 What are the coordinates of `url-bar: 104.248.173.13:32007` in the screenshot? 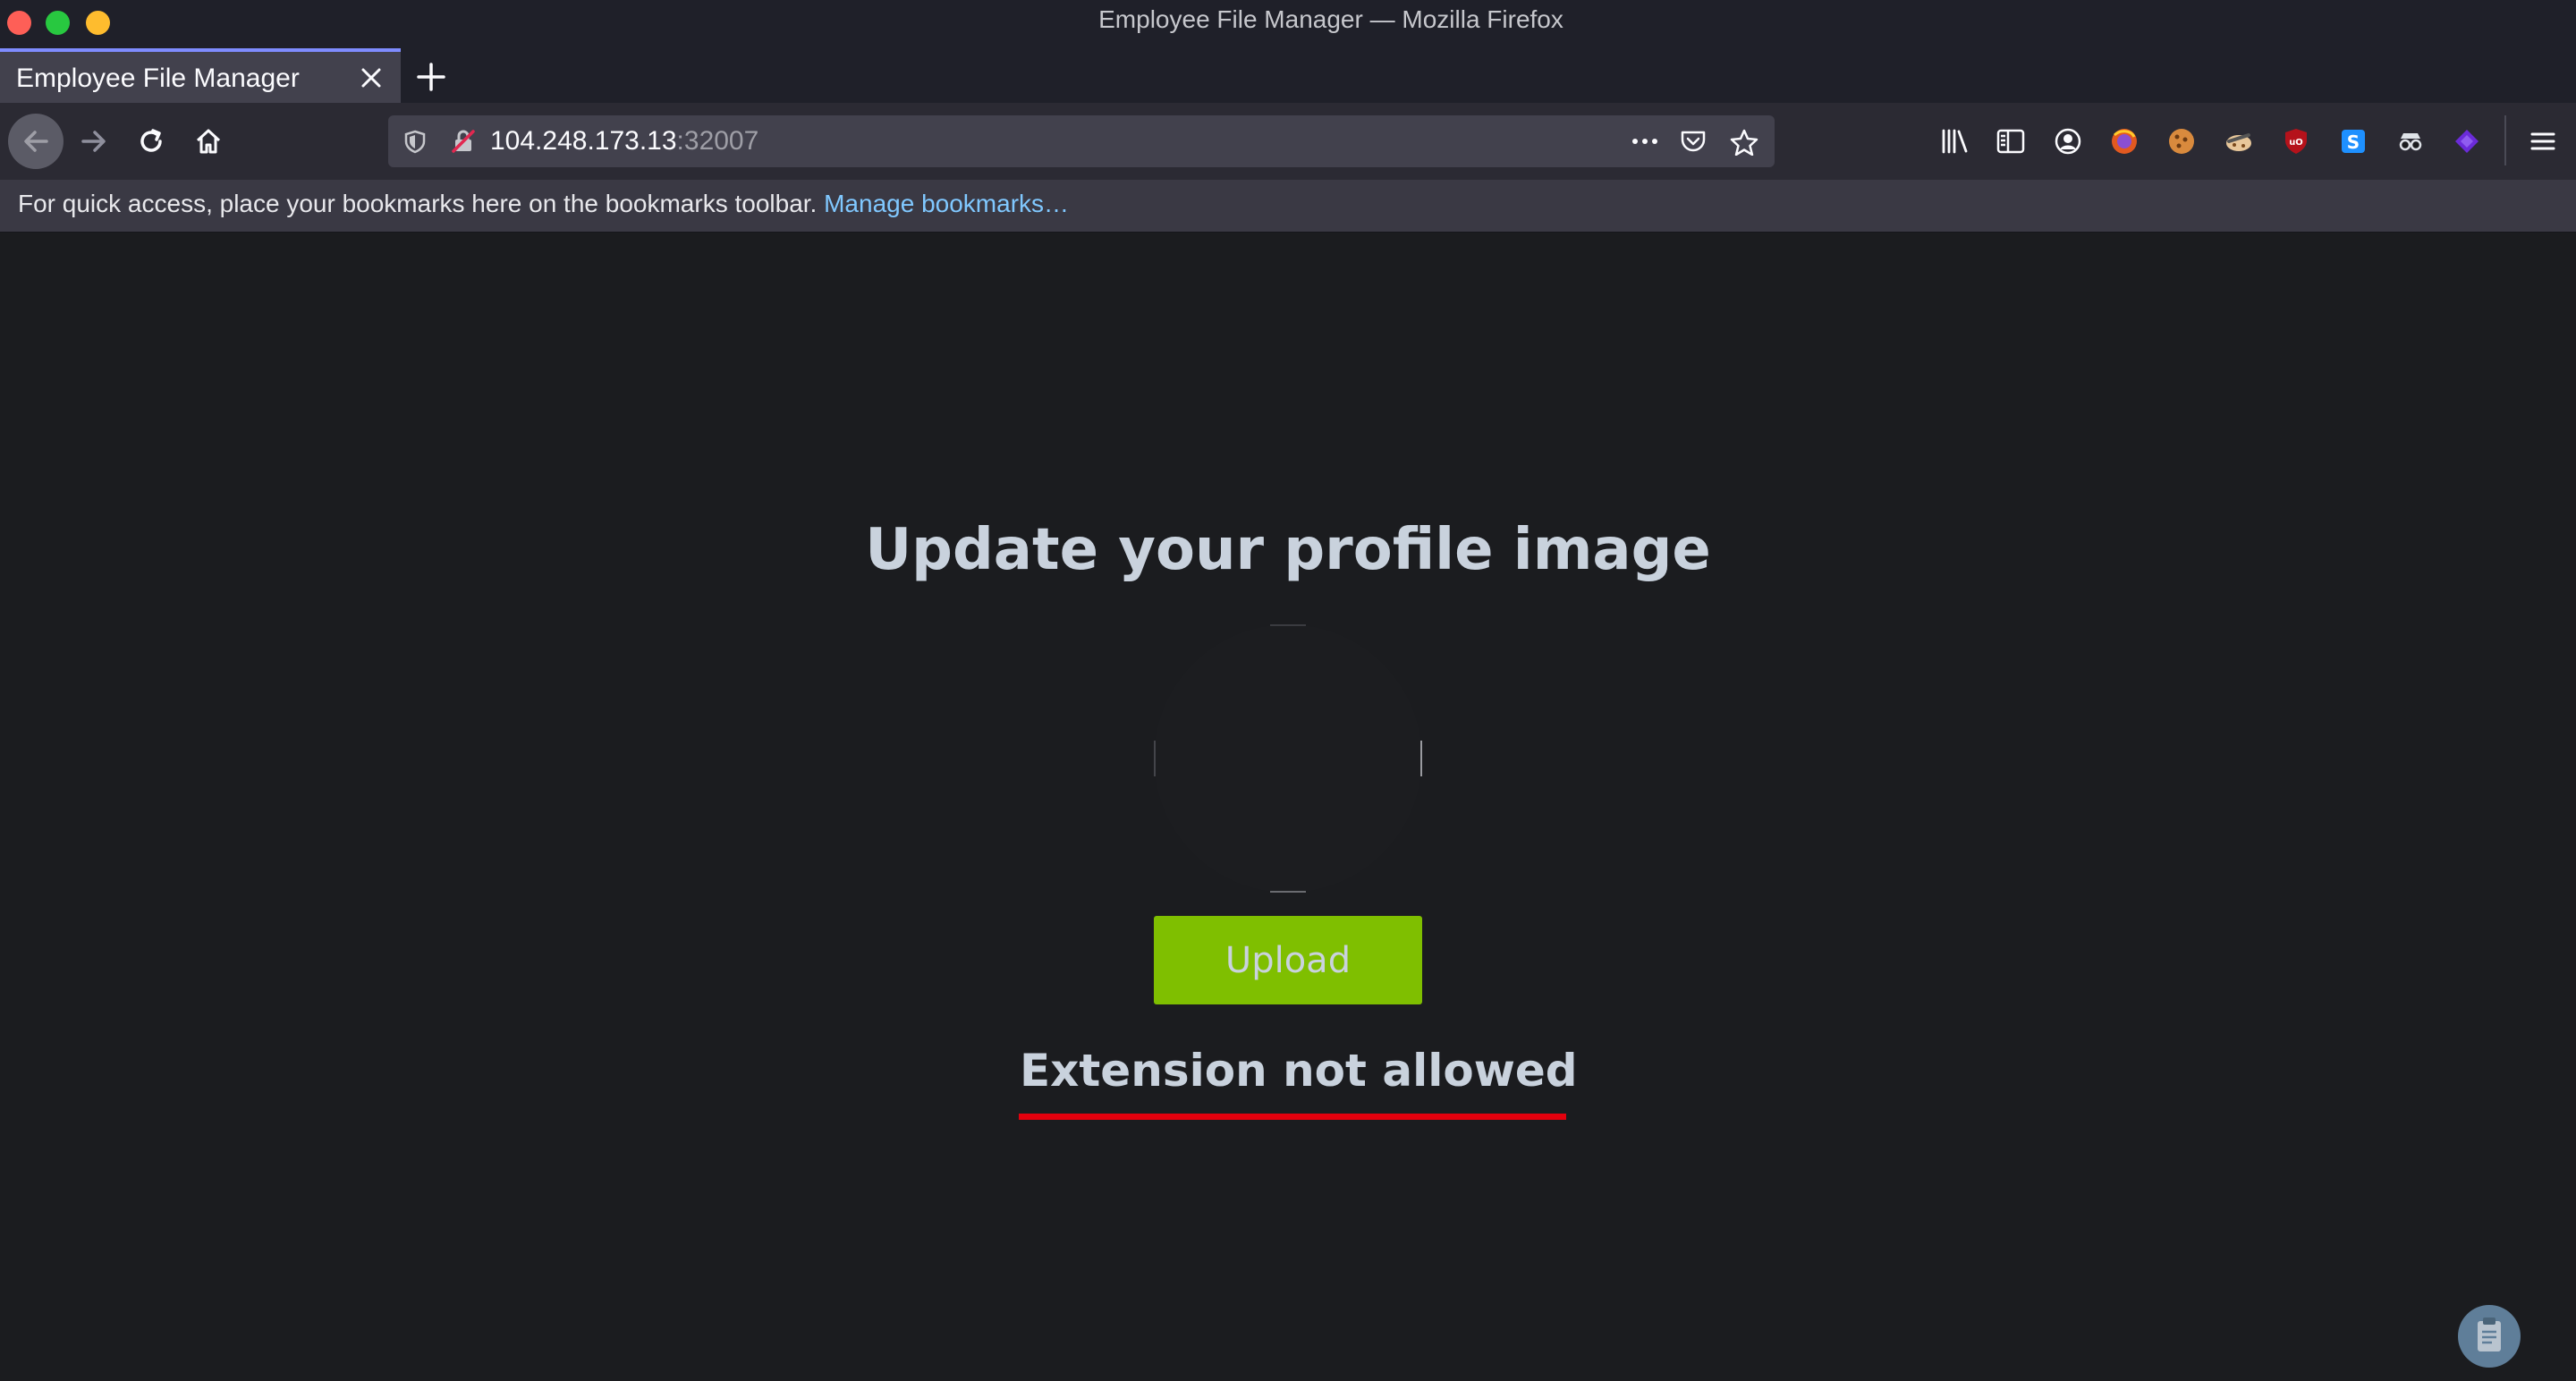 It's located at (1081, 141).